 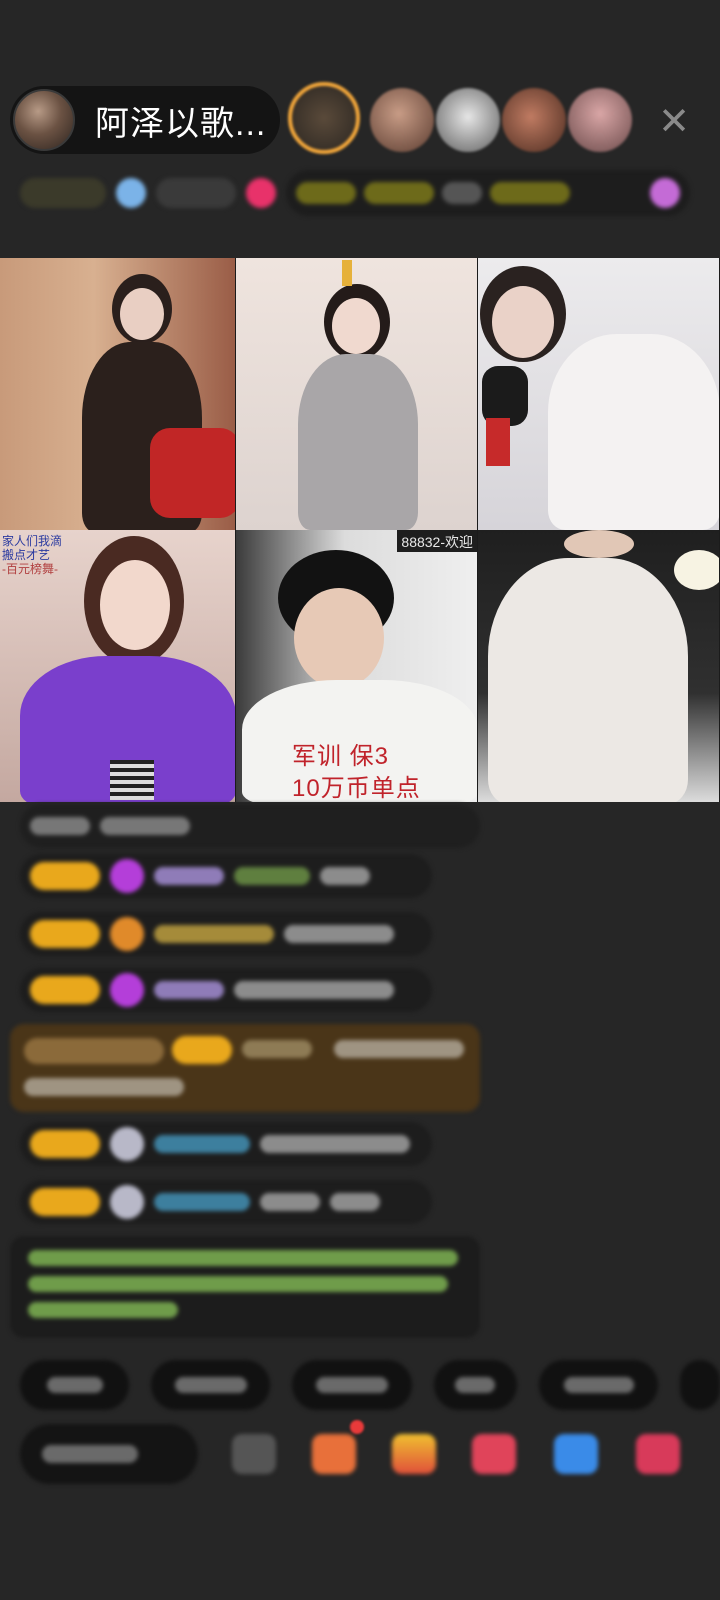 I want to click on hot-tag, so click(x=63, y=193).